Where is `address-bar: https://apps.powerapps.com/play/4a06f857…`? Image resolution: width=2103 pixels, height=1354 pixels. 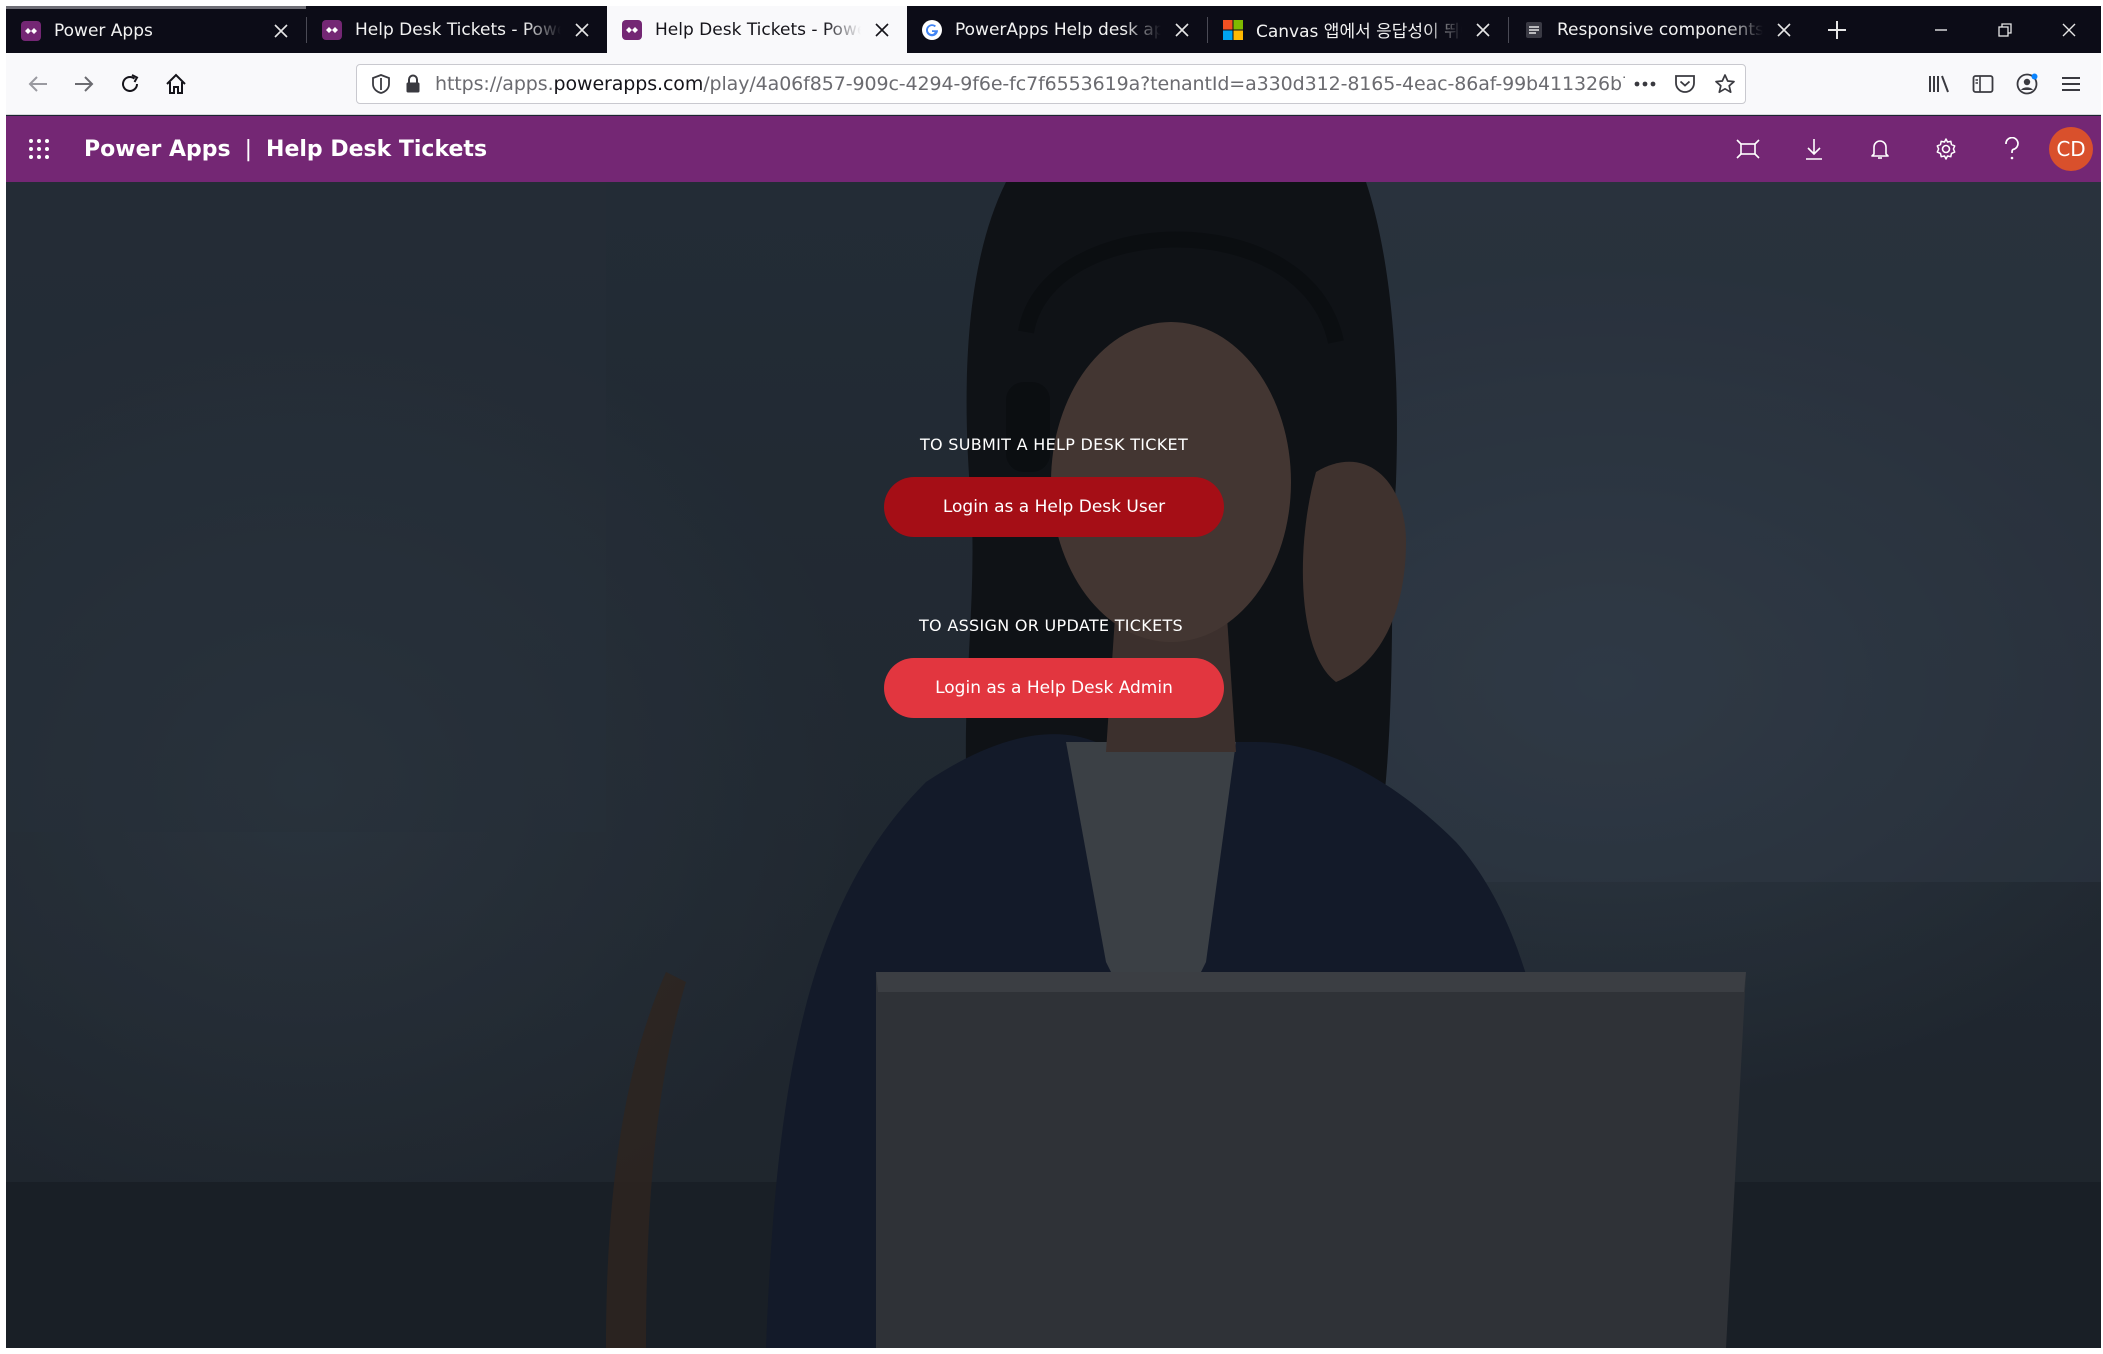
address-bar: https://apps.powerapps.com/play/4a06f857… is located at coordinates (1051, 84).